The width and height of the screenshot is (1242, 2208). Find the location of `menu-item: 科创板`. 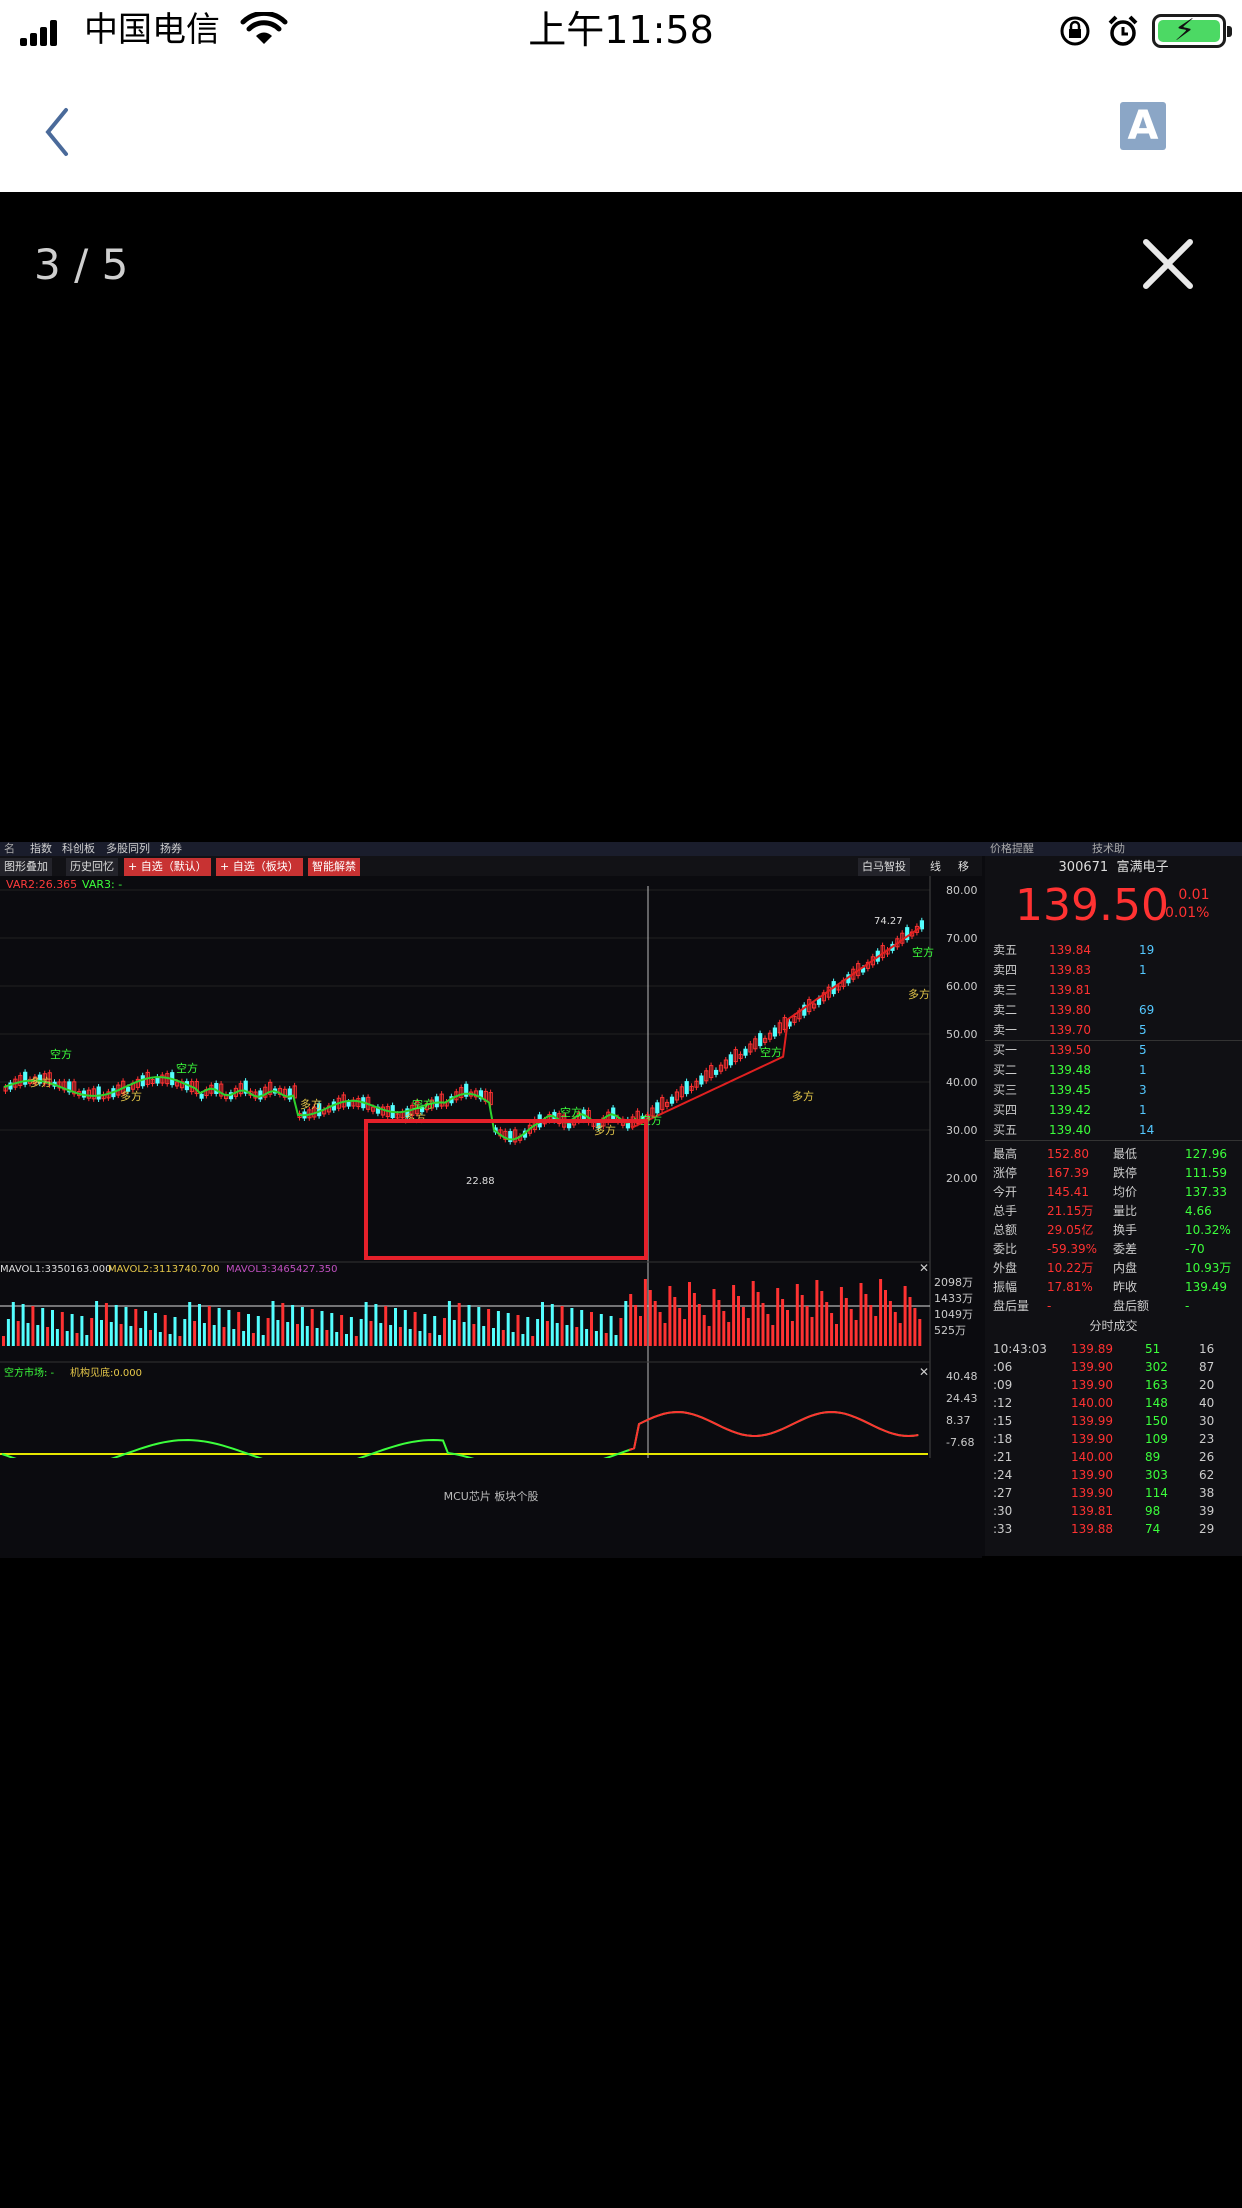

menu-item: 科创板 is located at coordinates (78, 849).